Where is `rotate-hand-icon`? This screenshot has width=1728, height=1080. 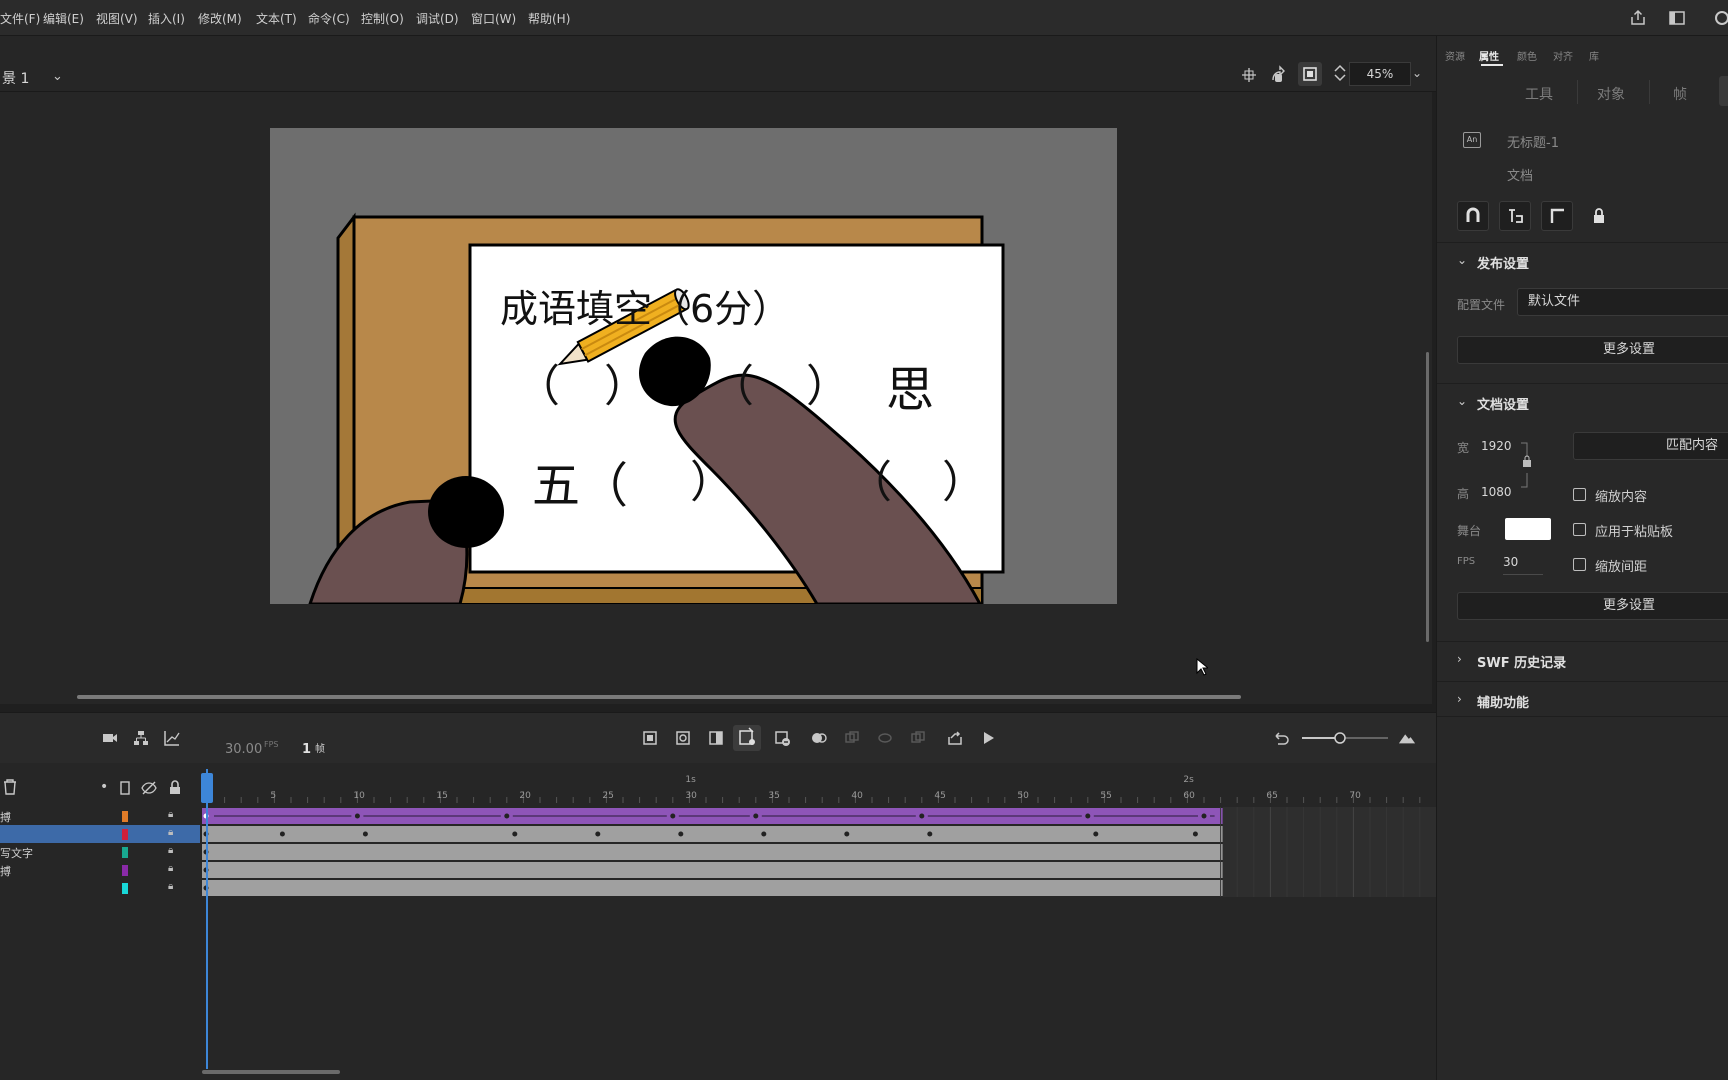
rotate-hand-icon is located at coordinates (1278, 75).